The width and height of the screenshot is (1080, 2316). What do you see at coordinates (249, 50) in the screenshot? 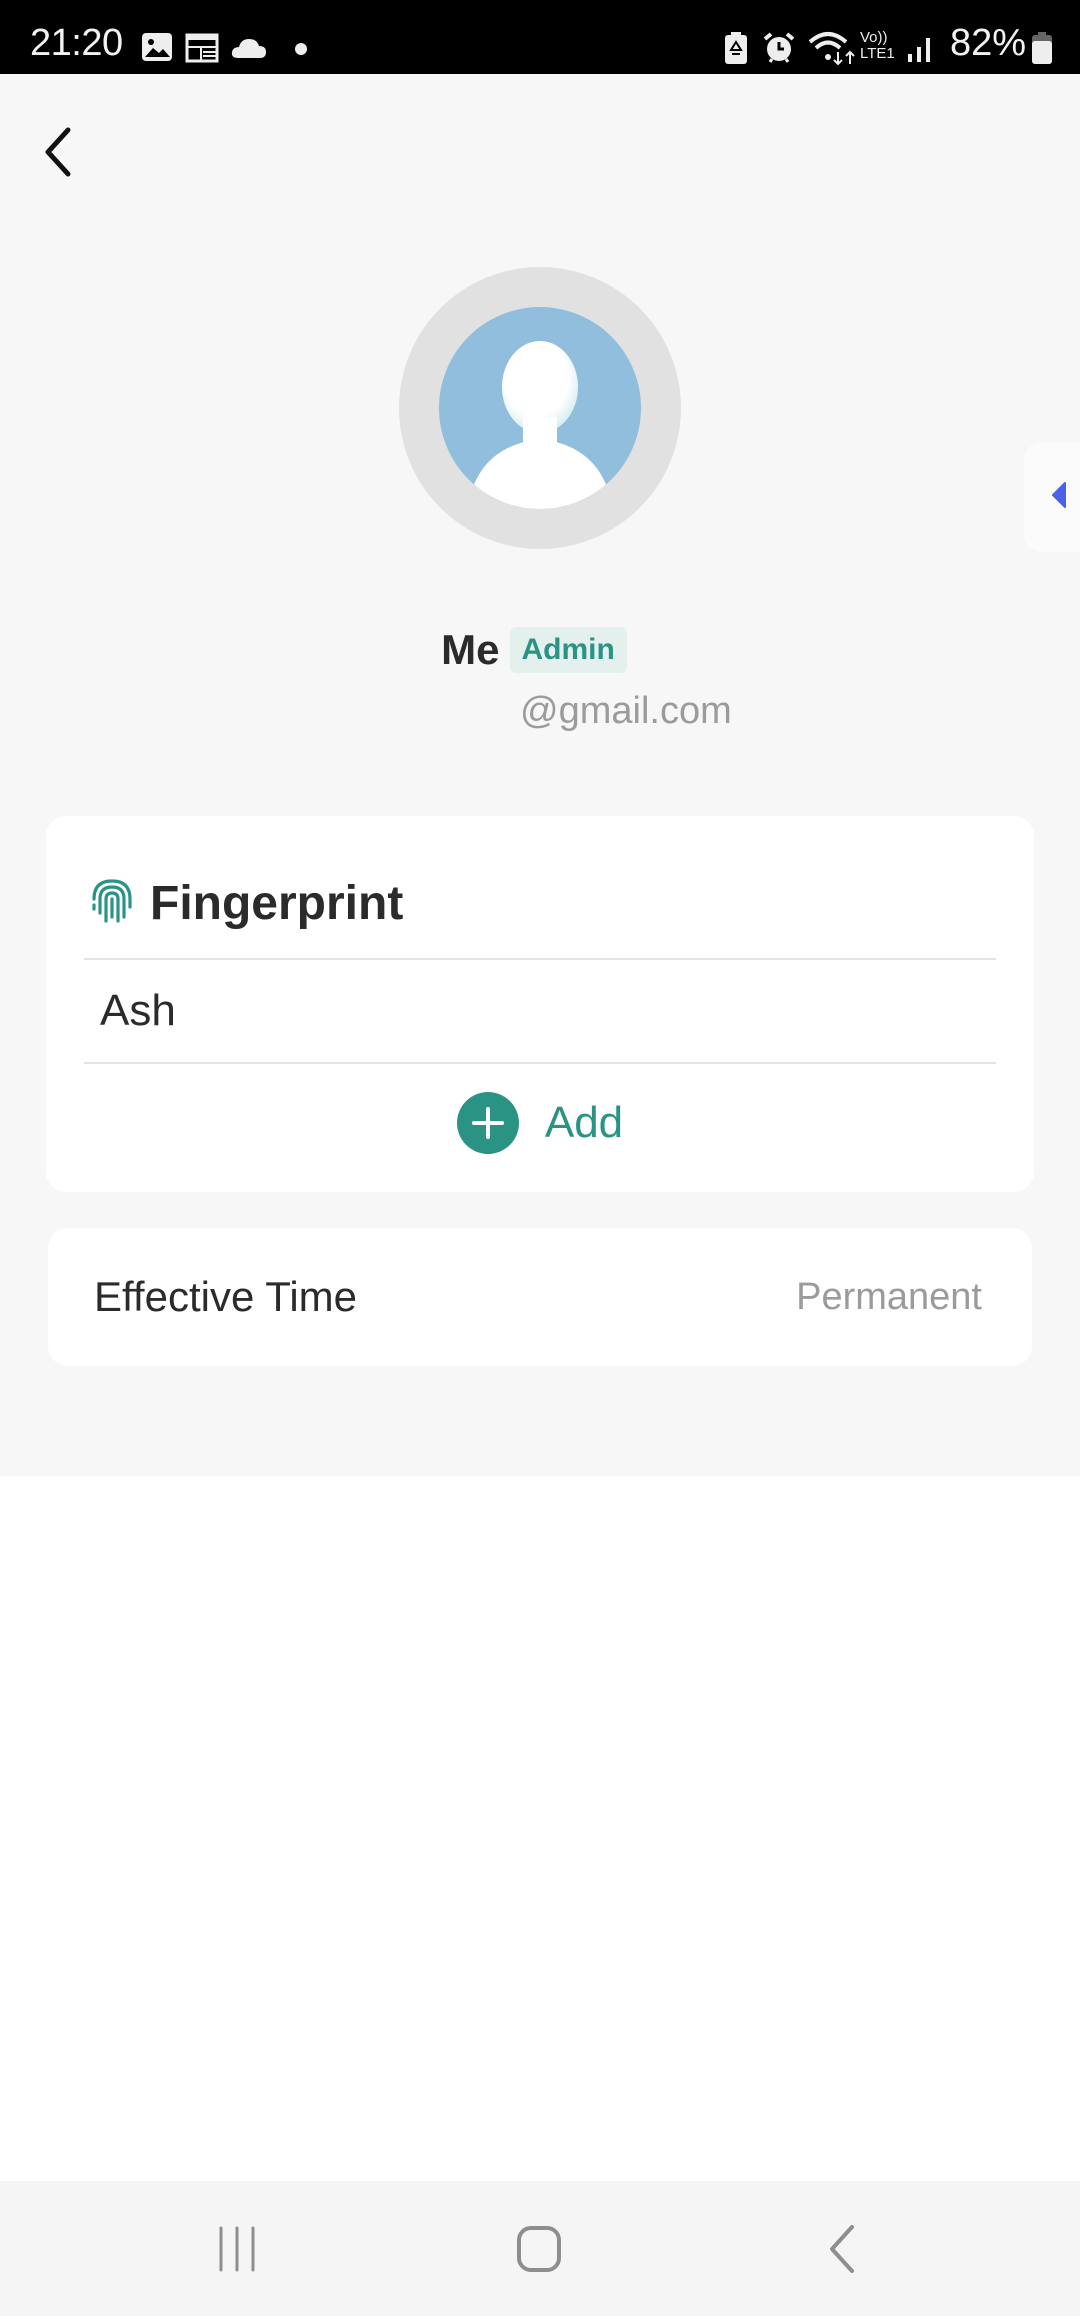
I see `cloud-icon` at bounding box center [249, 50].